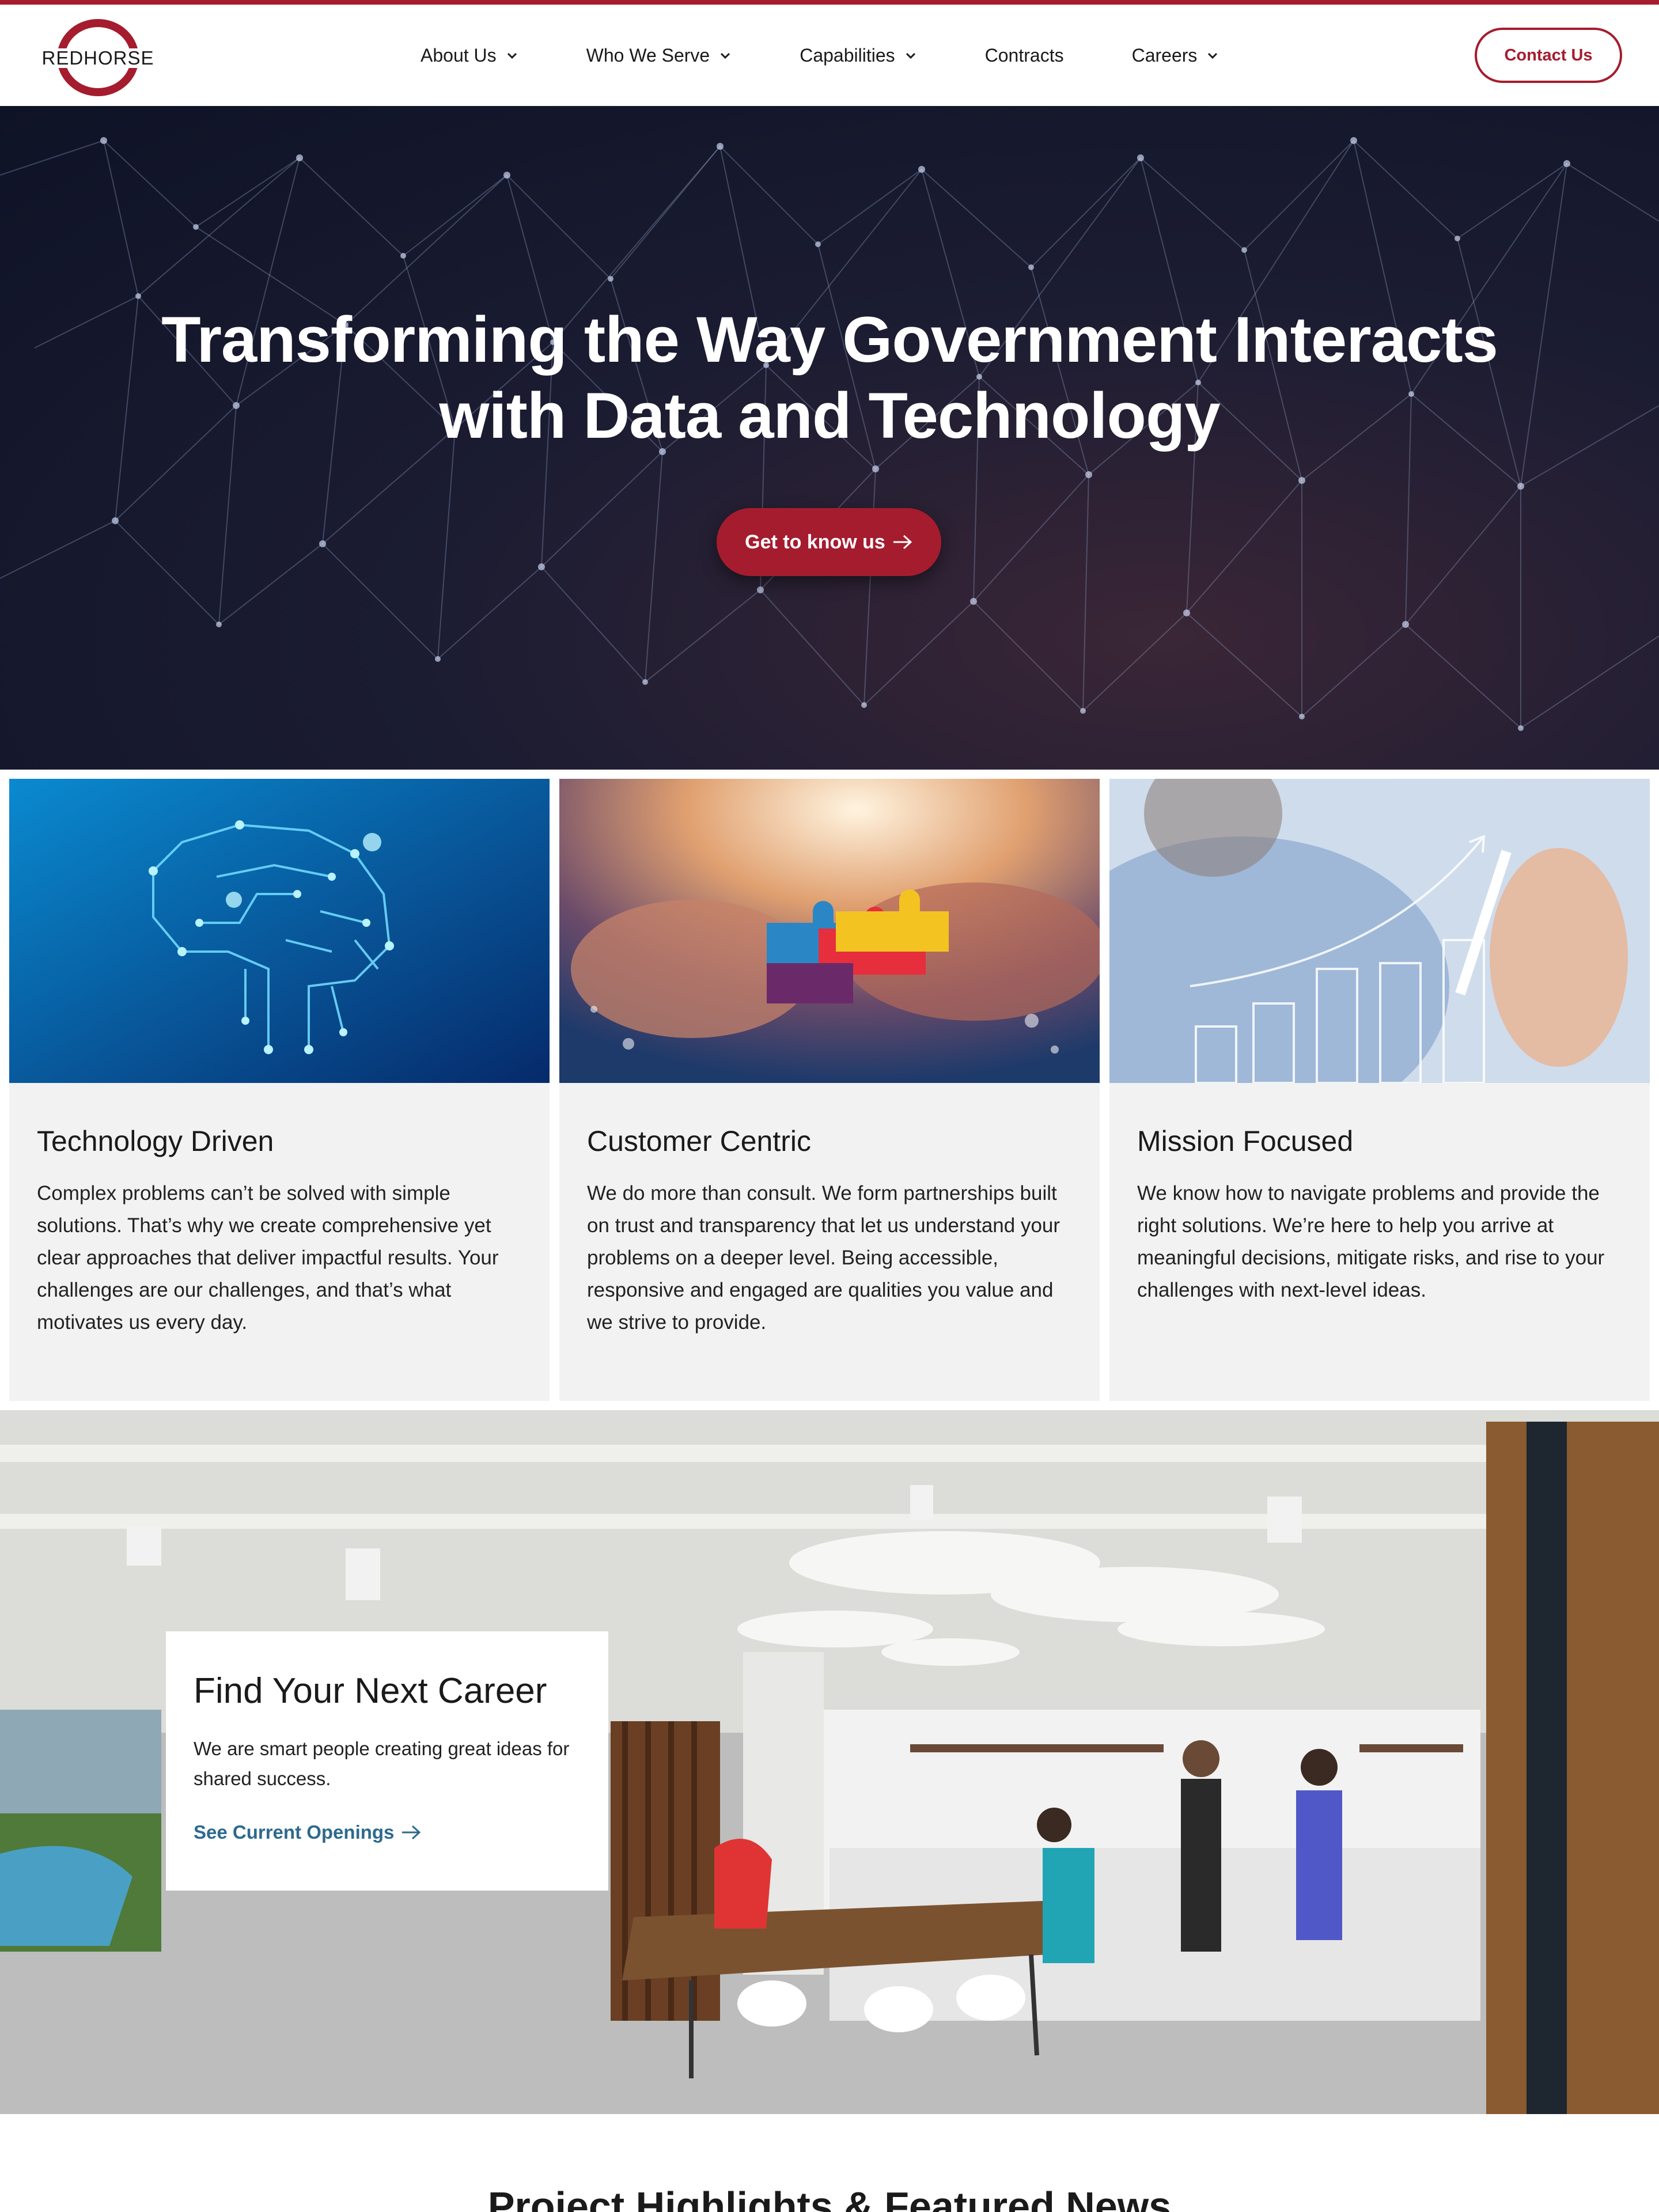 This screenshot has height=2212, width=1659. I want to click on nav-item-who-we-serve: Who We Serve, so click(659, 55).